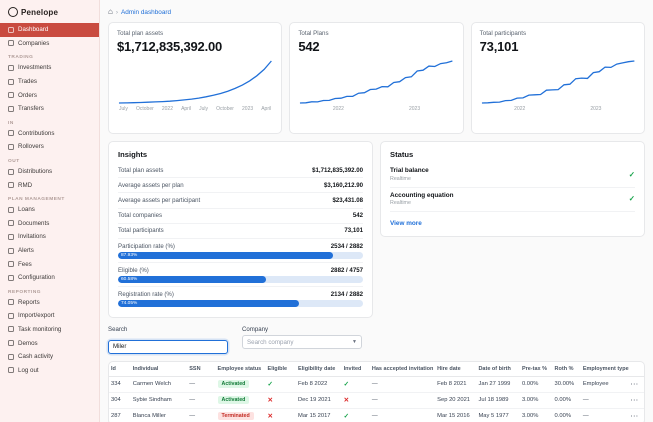 The height and width of the screenshot is (422, 653). I want to click on status-badge: Activated, so click(233, 400).